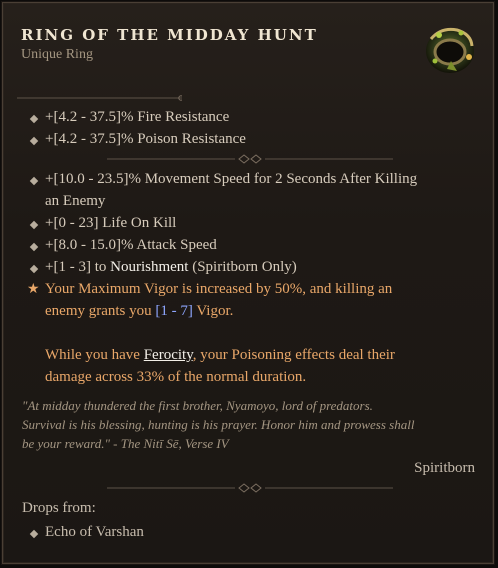  Describe the element at coordinates (78, 267) in the screenshot. I see `stat-nourishment-prefix: +[1 - 3] to` at that location.